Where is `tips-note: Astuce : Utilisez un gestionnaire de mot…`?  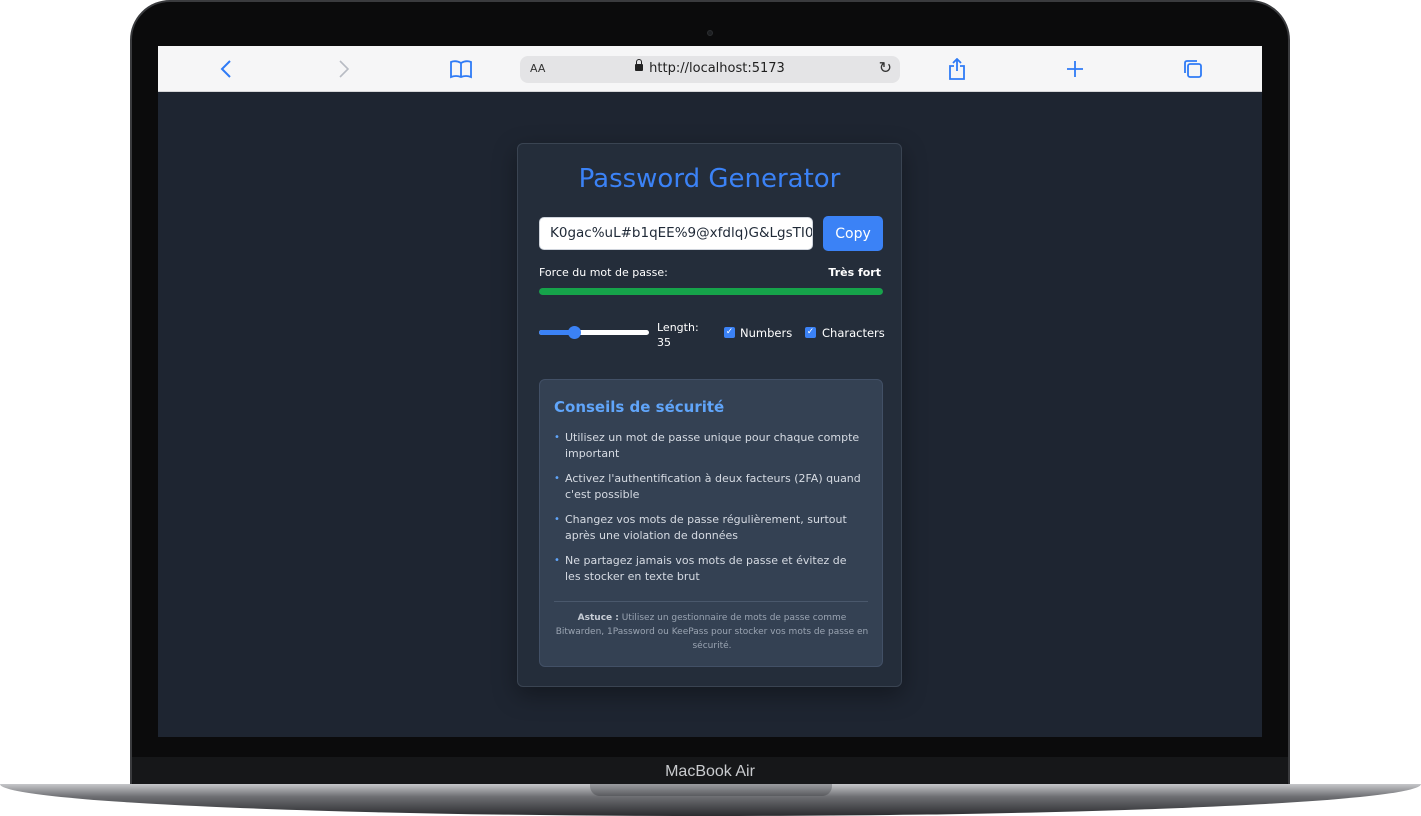 tips-note: Astuce : Utilisez un gestionnaire de mot… is located at coordinates (712, 632).